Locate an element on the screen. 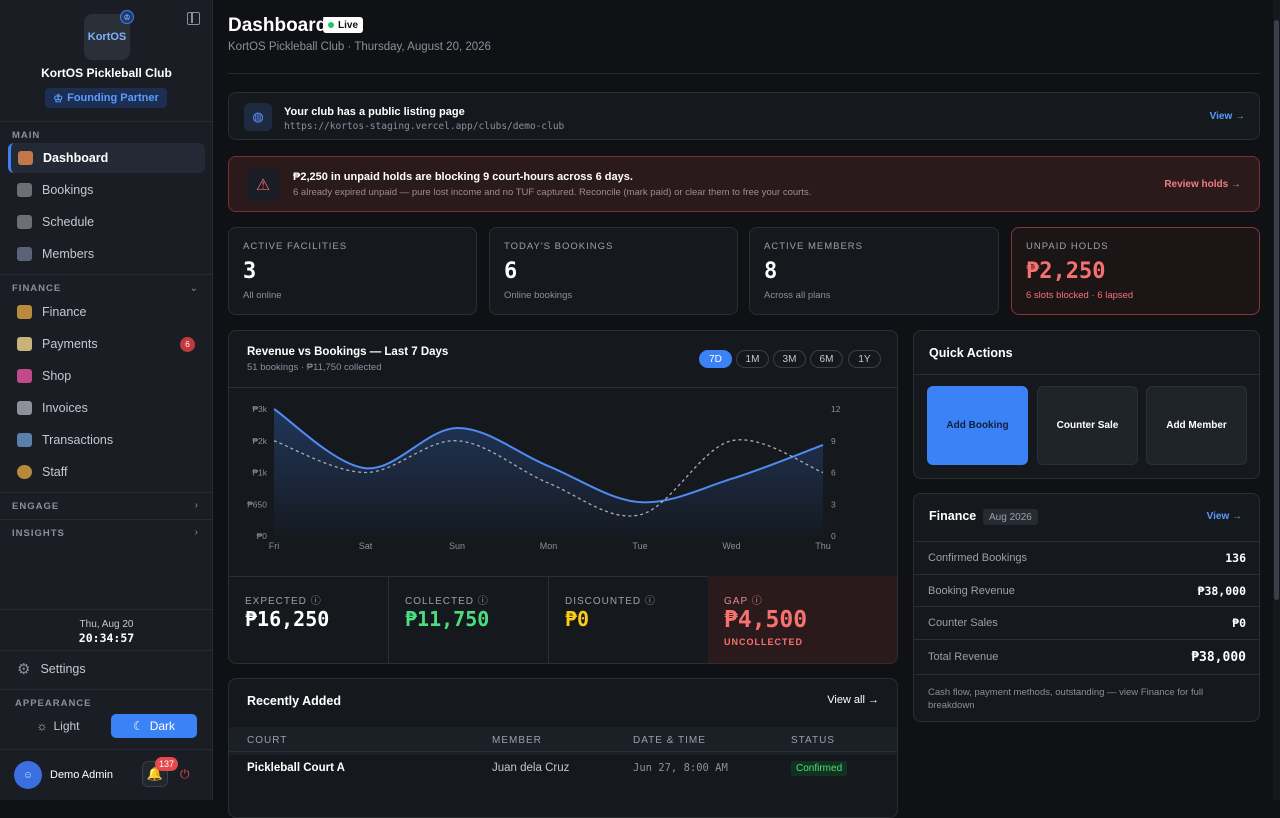 Image resolution: width=1280 pixels, height=818 pixels. scrollbar is located at coordinates (1276, 400).